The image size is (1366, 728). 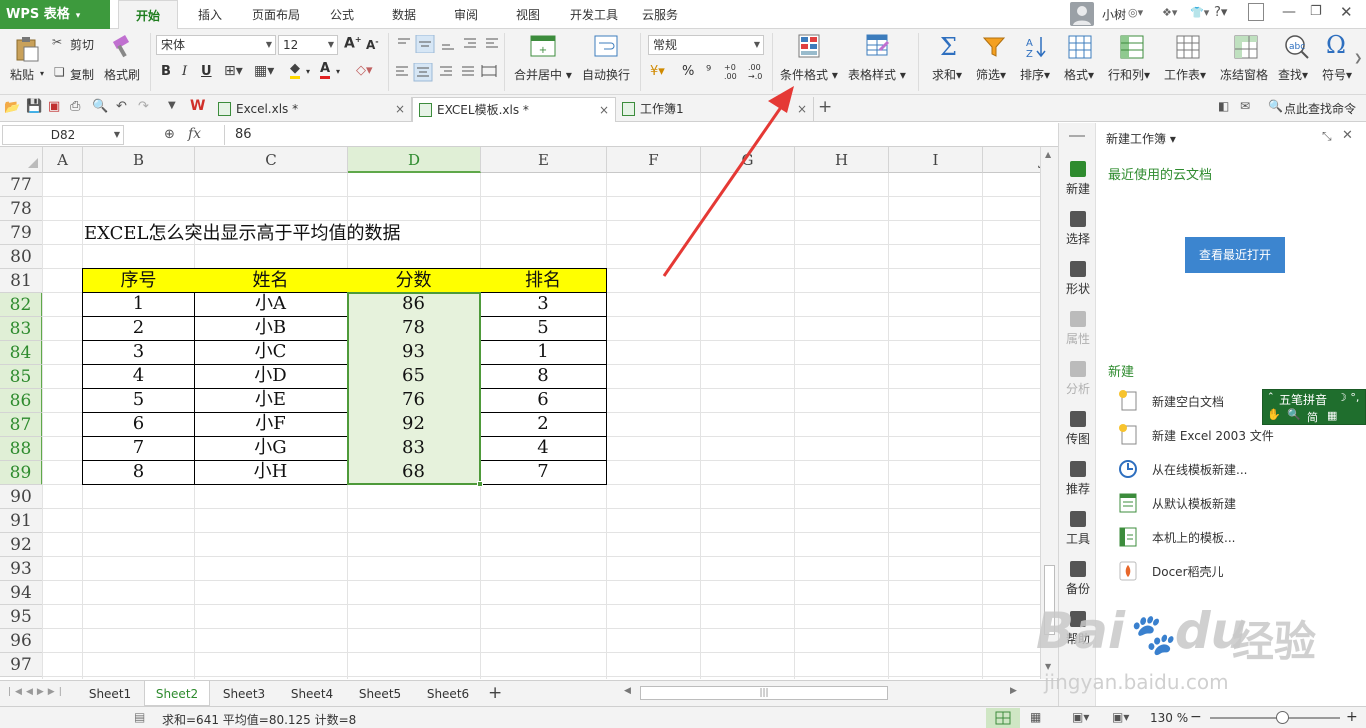 I want to click on formula-input: 86, so click(x=639, y=135).